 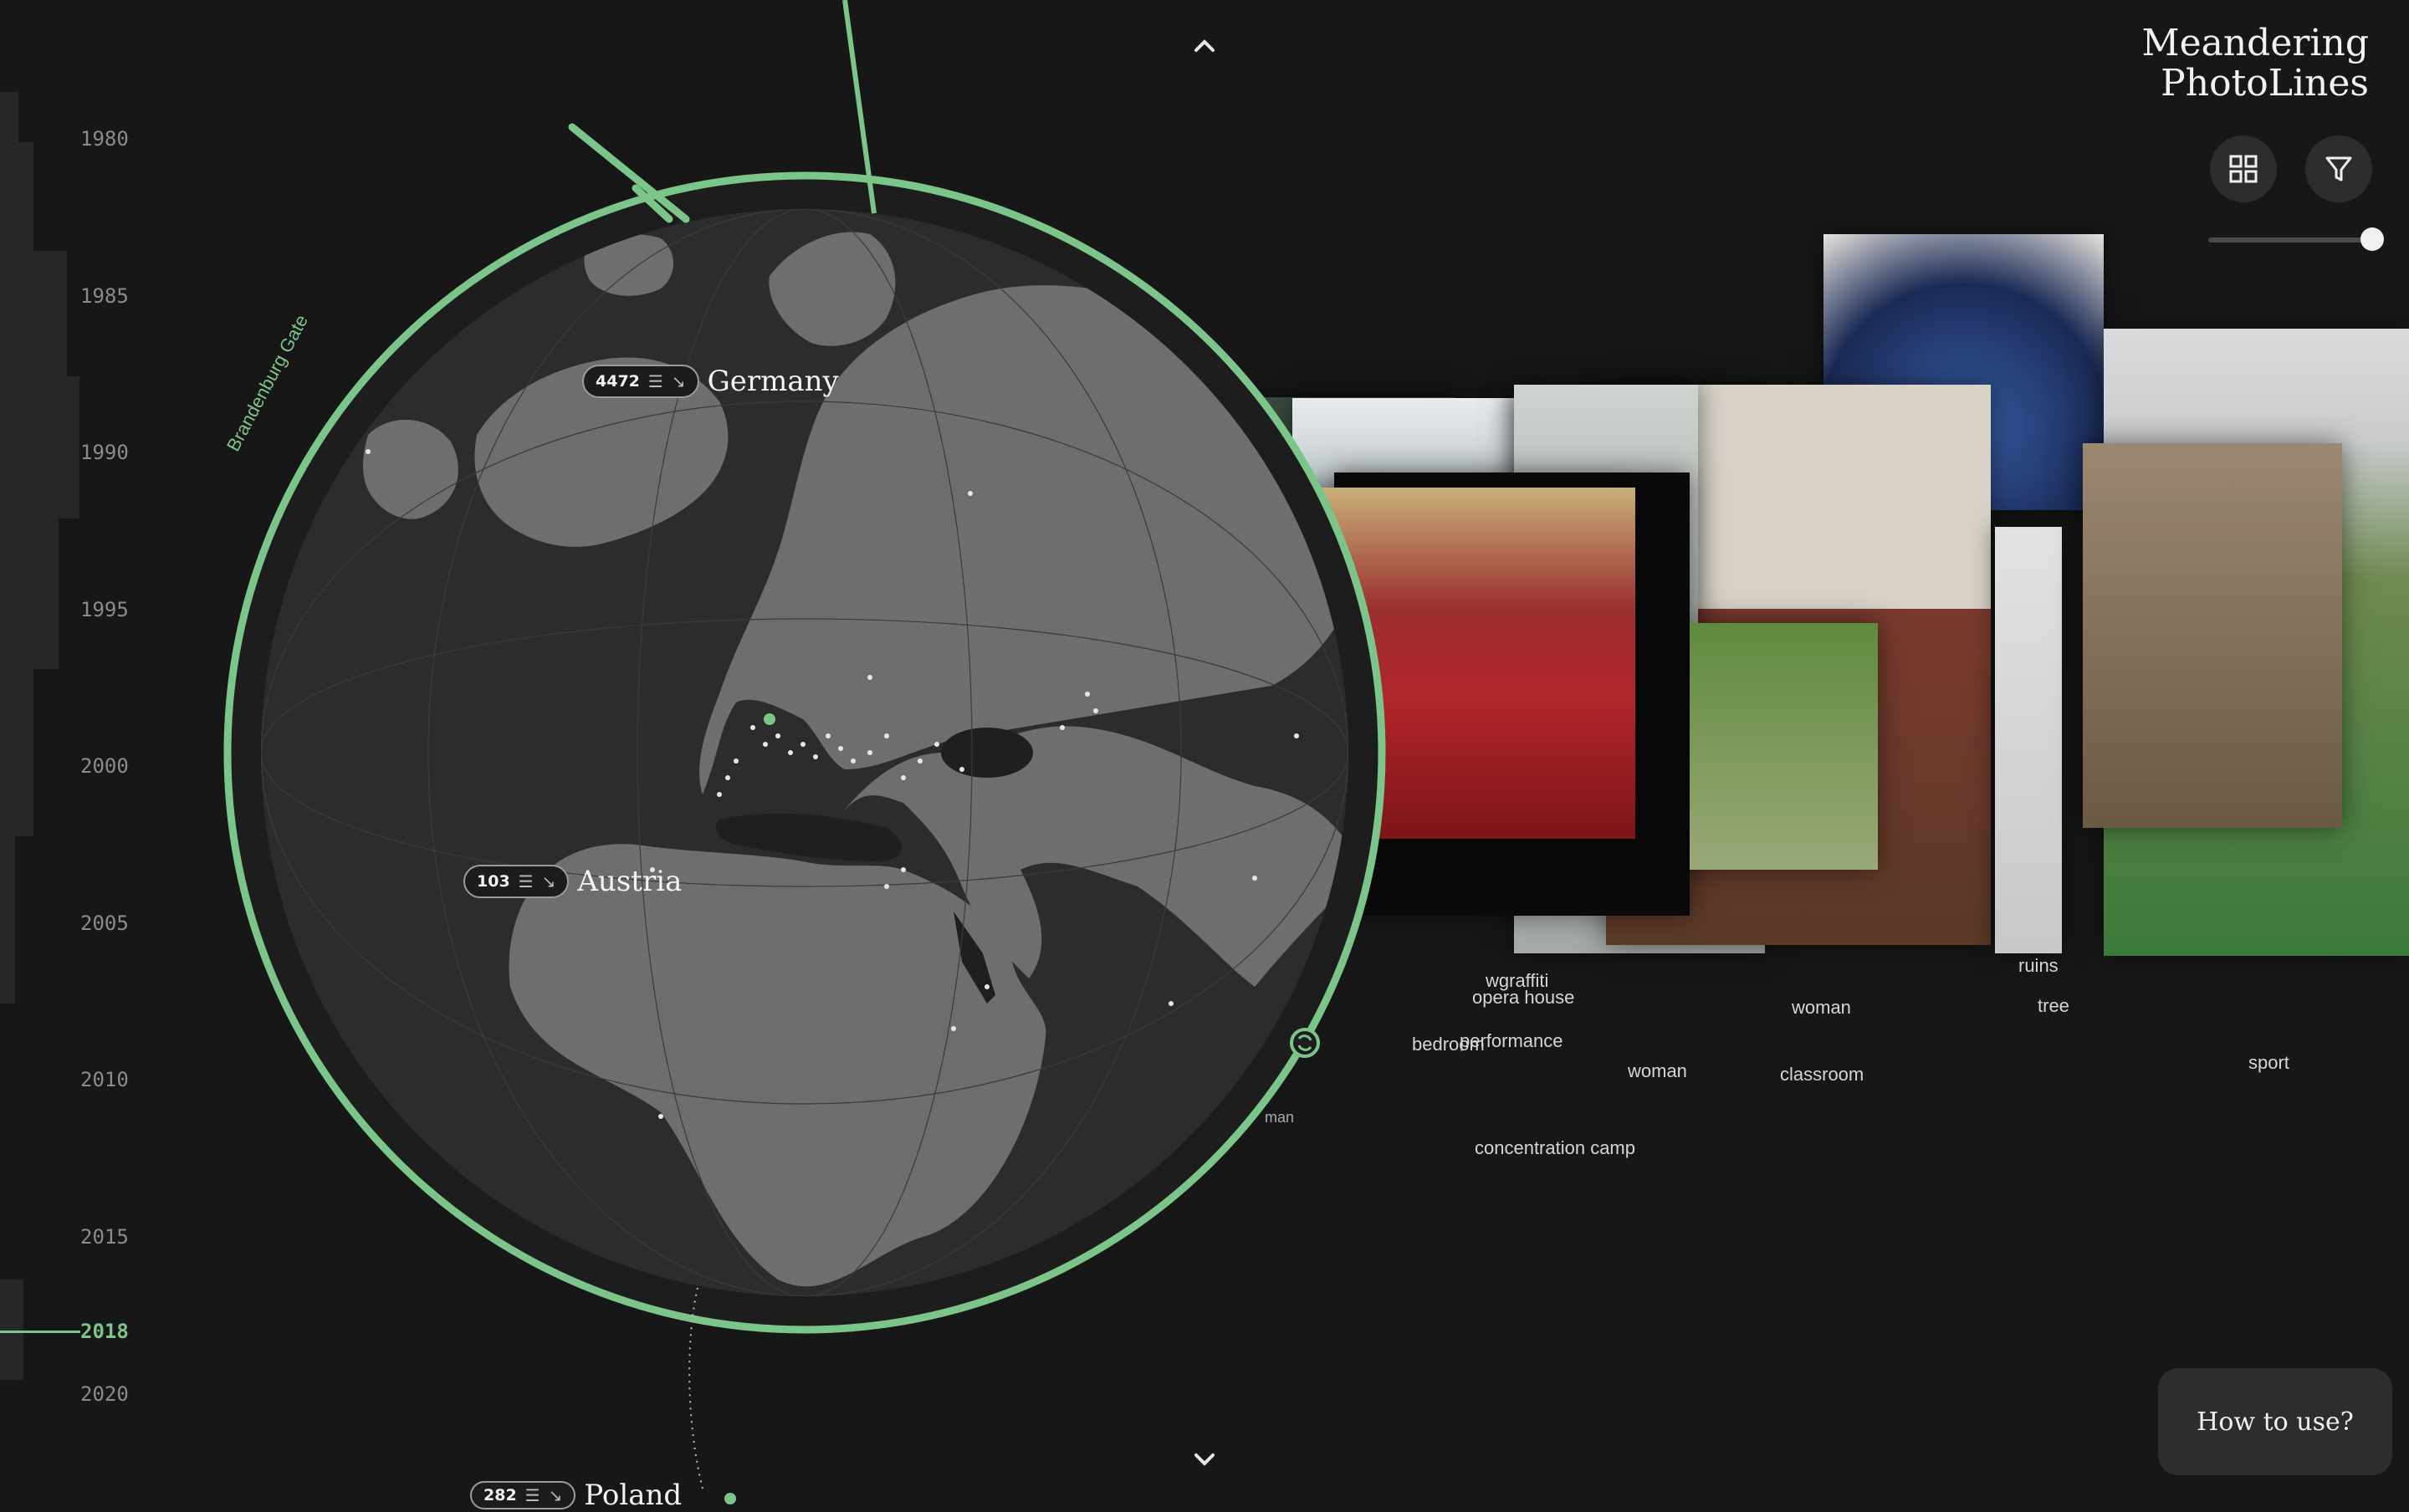 I want to click on tag-label: man, so click(x=1279, y=1117).